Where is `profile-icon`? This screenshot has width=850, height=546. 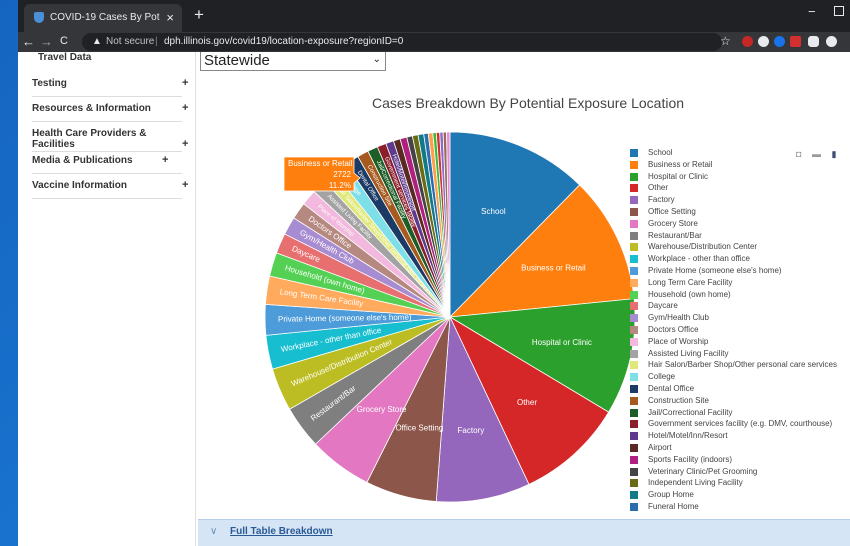 profile-icon is located at coordinates (831, 41).